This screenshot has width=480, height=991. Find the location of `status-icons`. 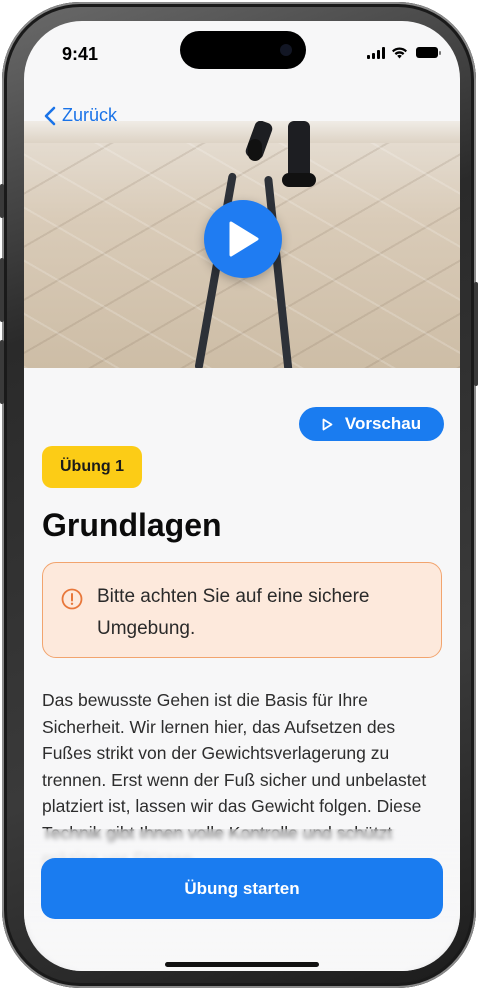

status-icons is located at coordinates (404, 52).